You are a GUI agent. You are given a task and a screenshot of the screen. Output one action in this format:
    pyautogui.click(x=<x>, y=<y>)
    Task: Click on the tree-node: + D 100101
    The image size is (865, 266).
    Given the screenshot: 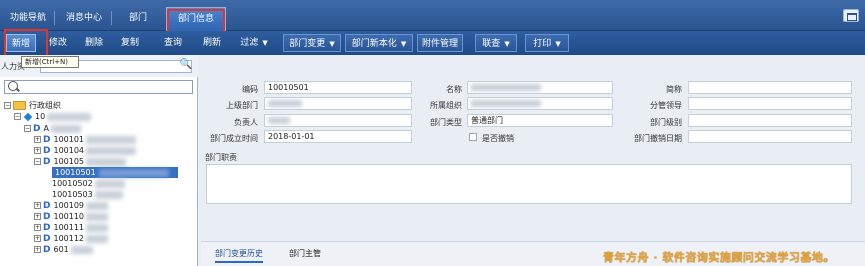 What is the action you would take?
    pyautogui.click(x=85, y=139)
    